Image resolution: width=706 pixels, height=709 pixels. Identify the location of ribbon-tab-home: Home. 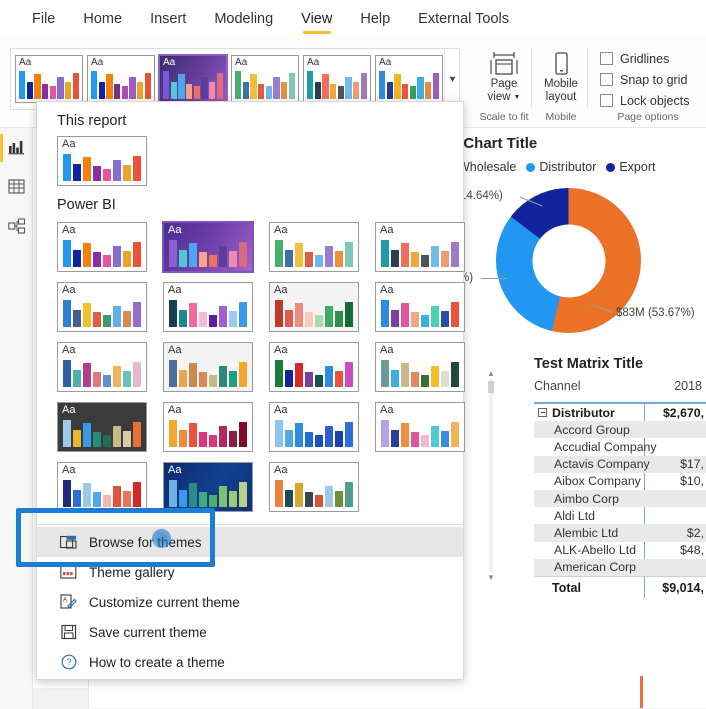
(102, 19).